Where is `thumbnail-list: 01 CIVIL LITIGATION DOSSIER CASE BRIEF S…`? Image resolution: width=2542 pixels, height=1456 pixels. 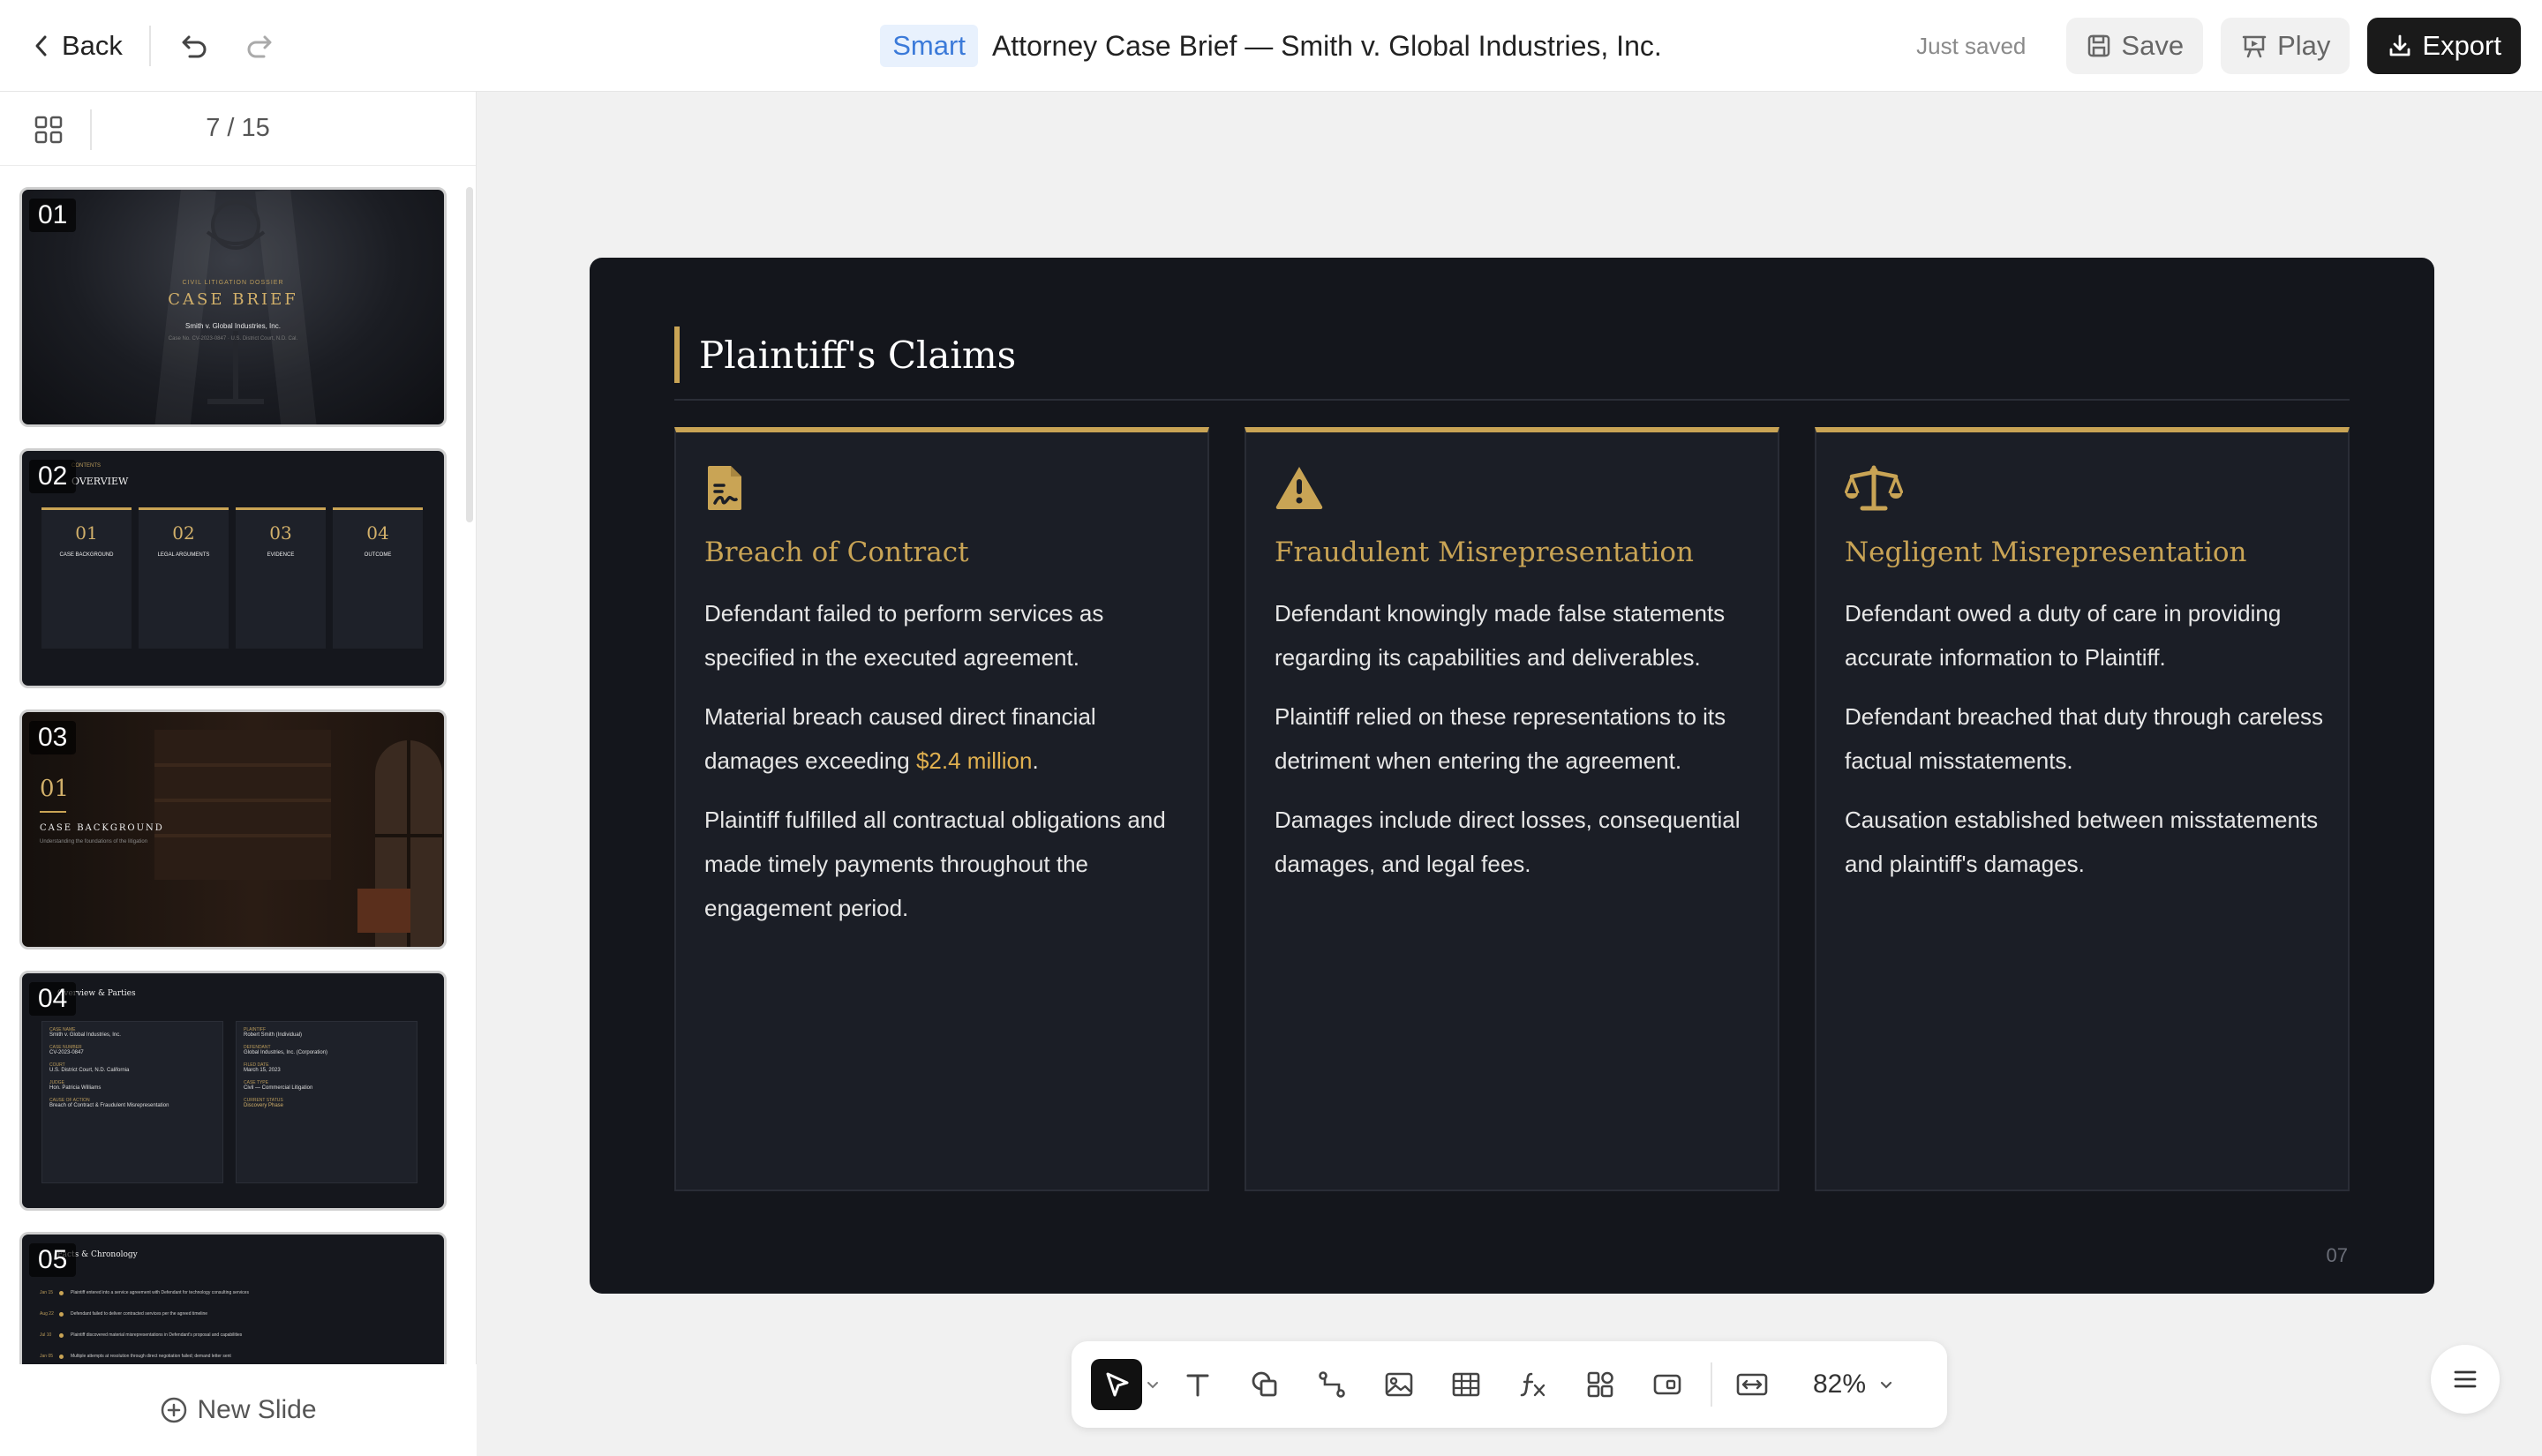 thumbnail-list: 01 CIVIL LITIGATION DOSSIER CASE BRIEF S… is located at coordinates (233, 786).